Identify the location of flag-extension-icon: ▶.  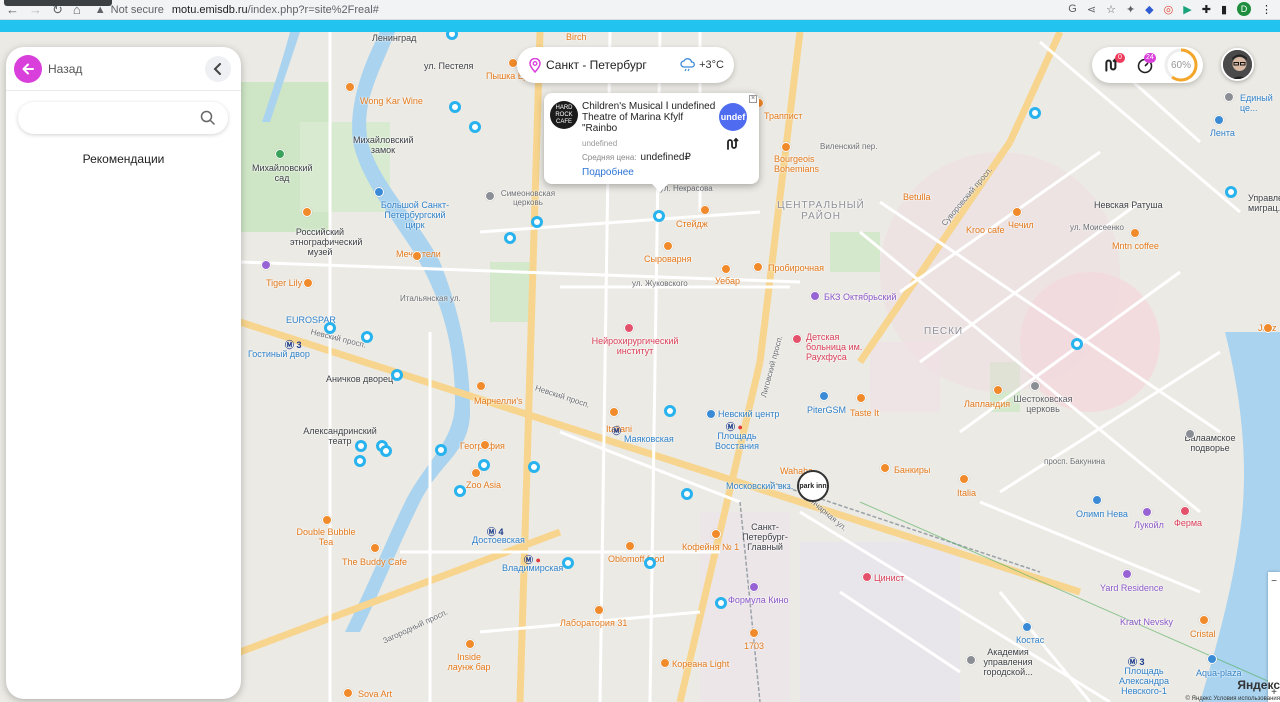
(1187, 9).